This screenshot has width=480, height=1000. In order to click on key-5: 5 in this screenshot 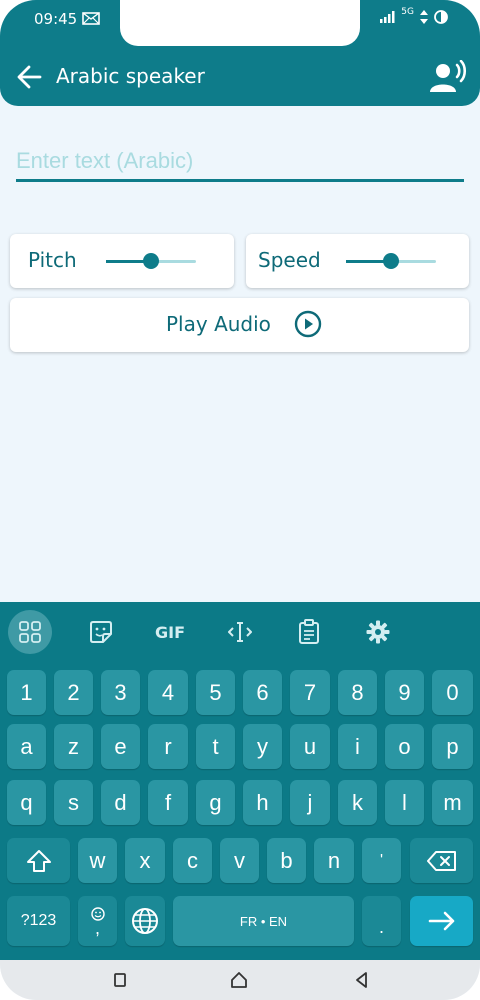, I will do `click(215, 692)`.